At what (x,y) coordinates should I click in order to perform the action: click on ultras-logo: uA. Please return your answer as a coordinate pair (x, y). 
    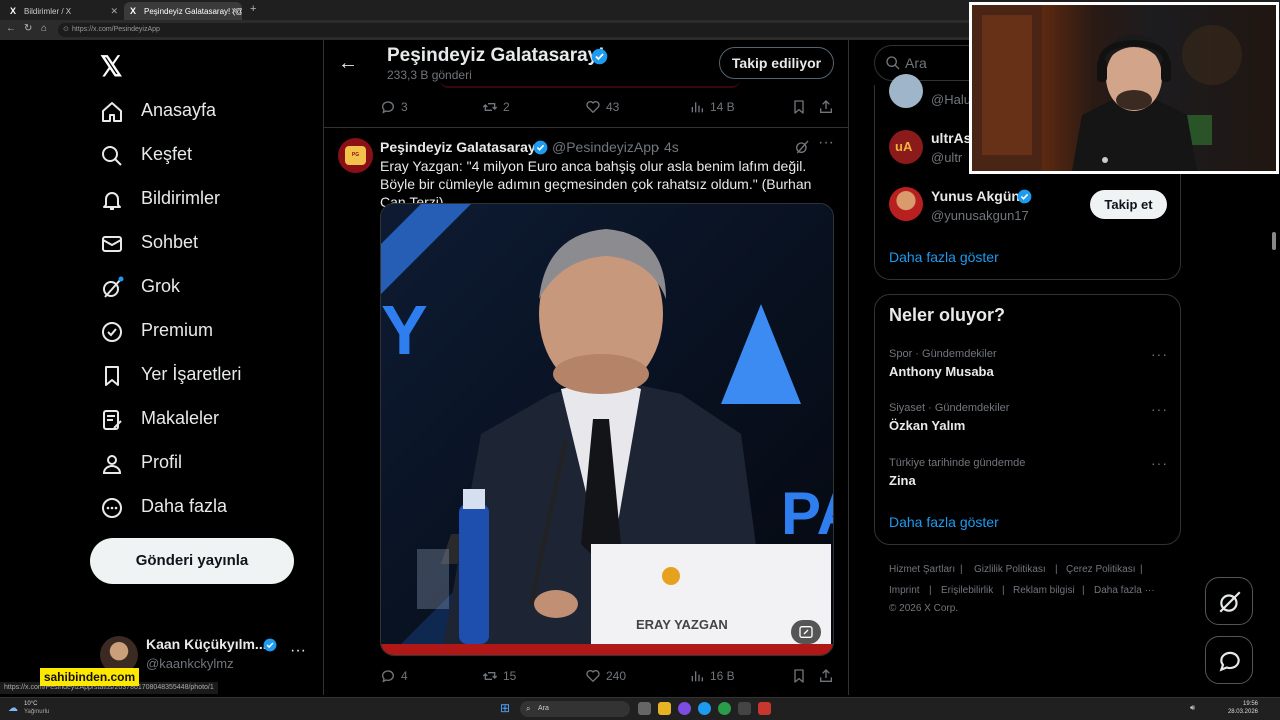
    Looking at the image, I should click on (904, 146).